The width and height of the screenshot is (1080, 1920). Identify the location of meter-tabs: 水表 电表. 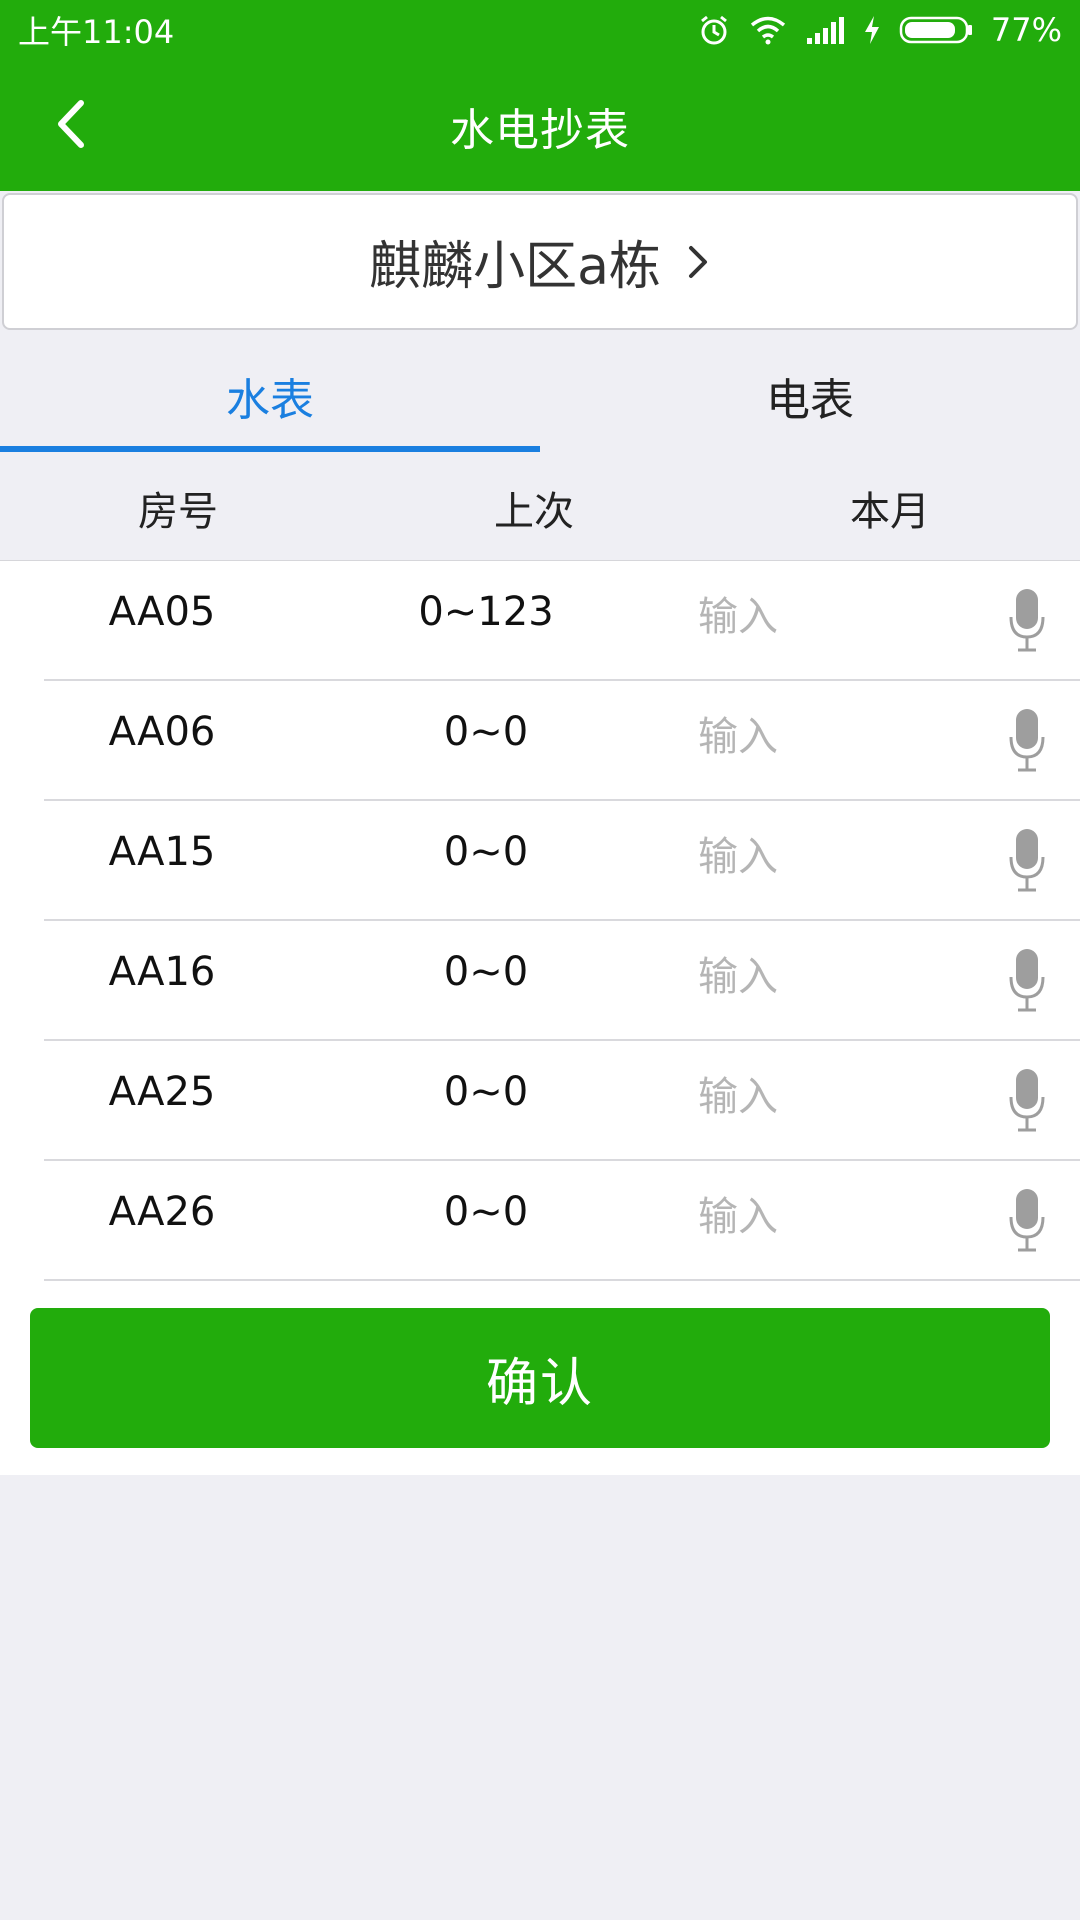
(540, 396).